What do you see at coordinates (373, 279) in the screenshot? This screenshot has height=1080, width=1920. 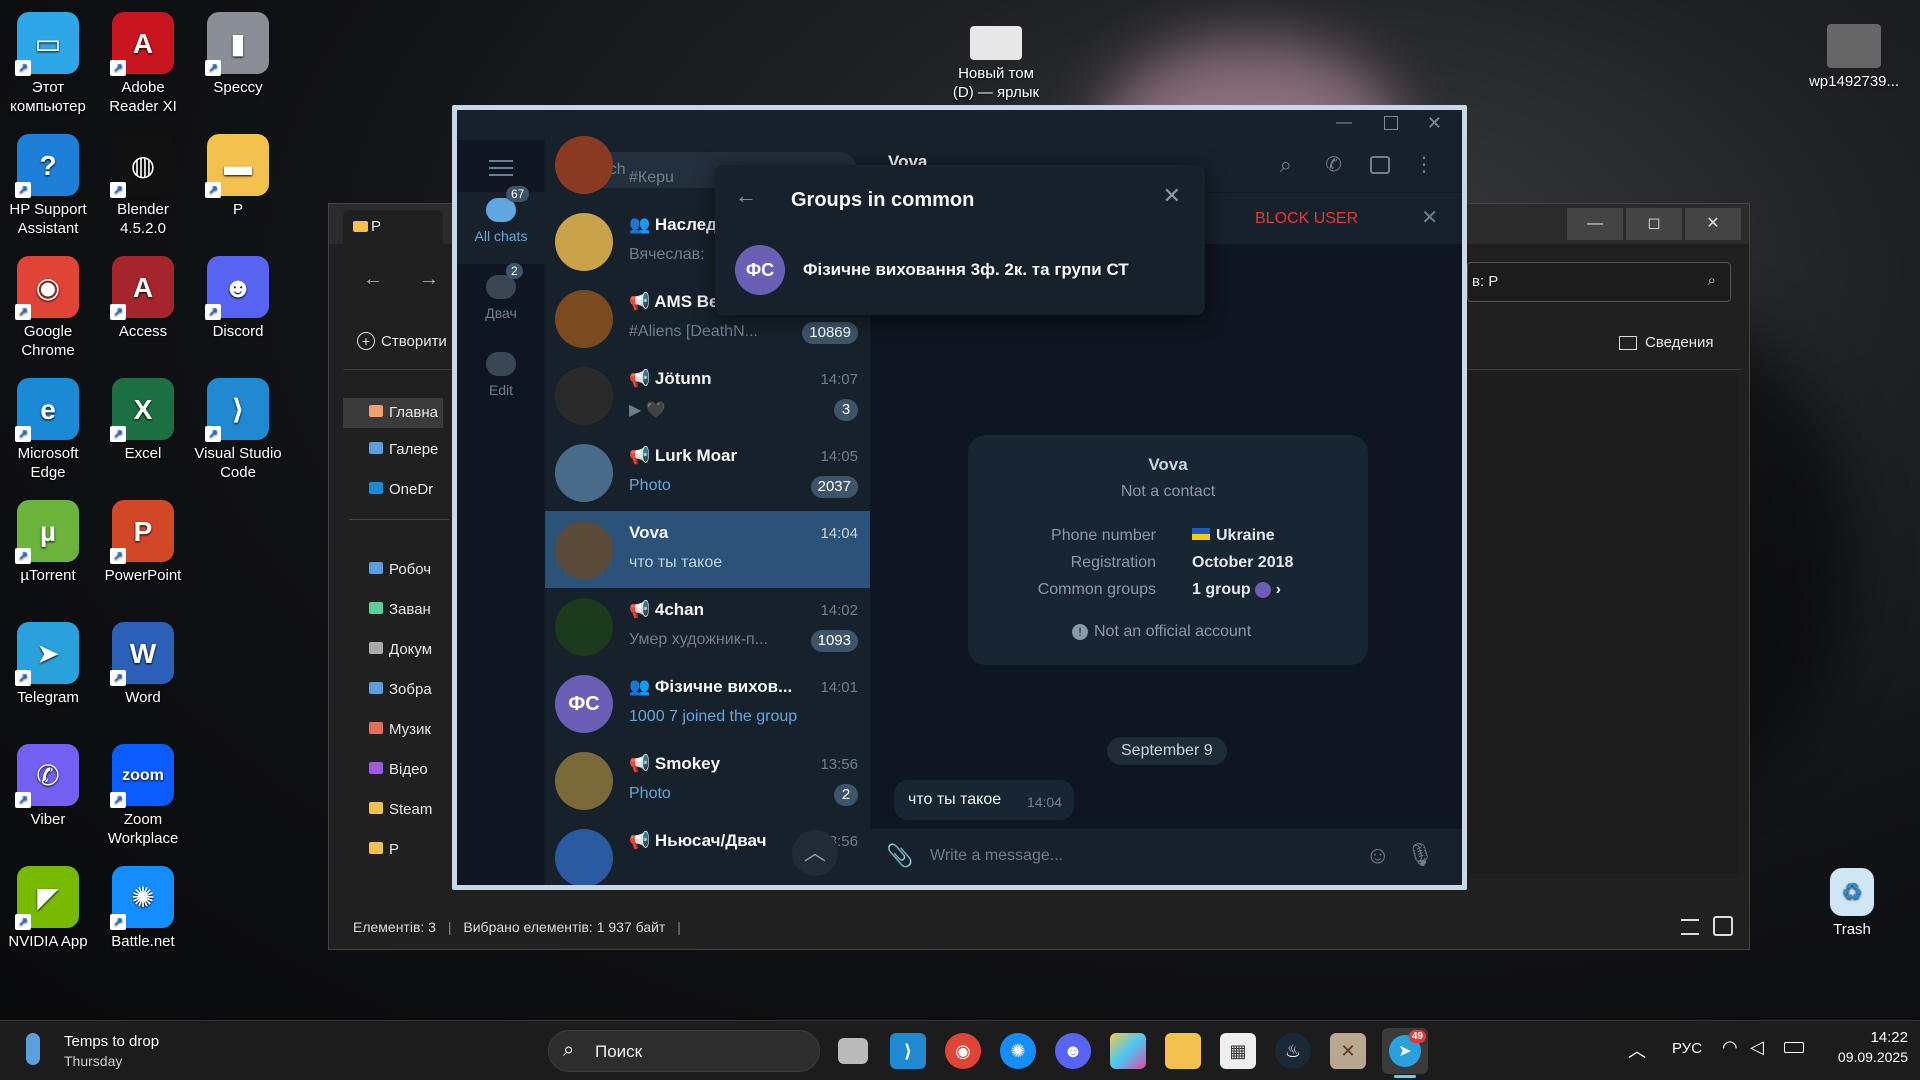 I see `back-icon: ←` at bounding box center [373, 279].